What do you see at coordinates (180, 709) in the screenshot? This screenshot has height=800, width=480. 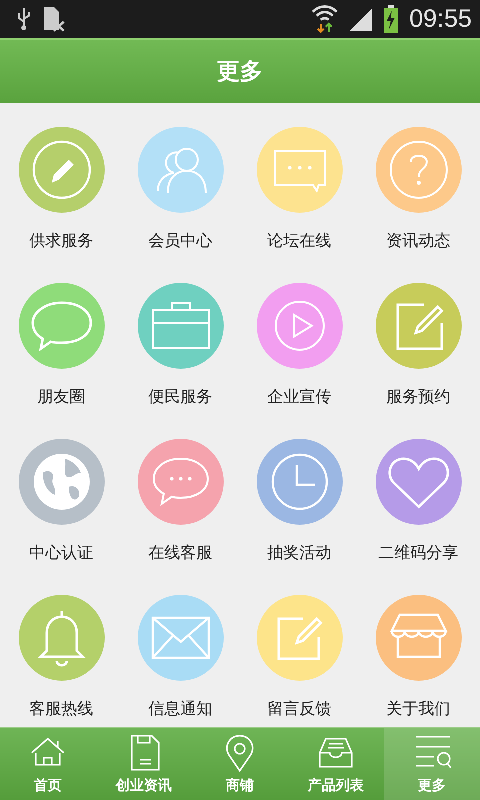 I see `feature-label: 信息通知` at bounding box center [180, 709].